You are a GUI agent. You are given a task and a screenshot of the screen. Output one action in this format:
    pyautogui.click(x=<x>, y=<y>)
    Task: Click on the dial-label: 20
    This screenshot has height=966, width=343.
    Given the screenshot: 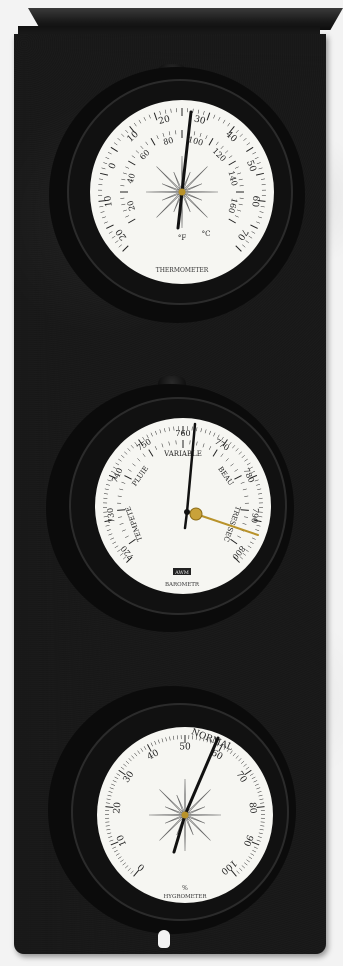 What is the action you would take?
    pyautogui.click(x=117, y=807)
    